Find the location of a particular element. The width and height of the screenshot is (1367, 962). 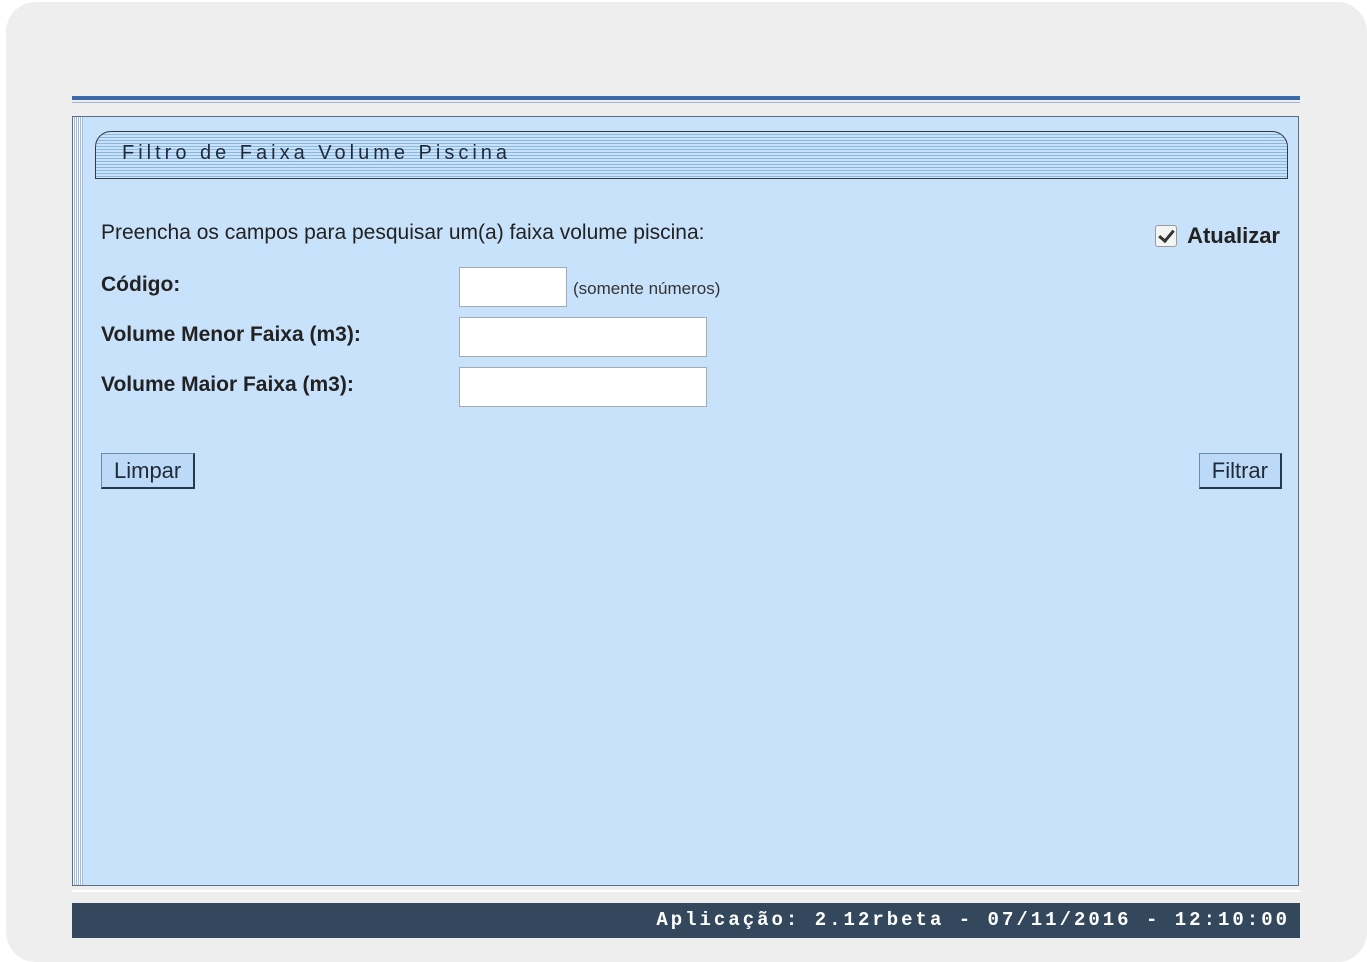

codigo-hint: (somente números) is located at coordinates (647, 288).